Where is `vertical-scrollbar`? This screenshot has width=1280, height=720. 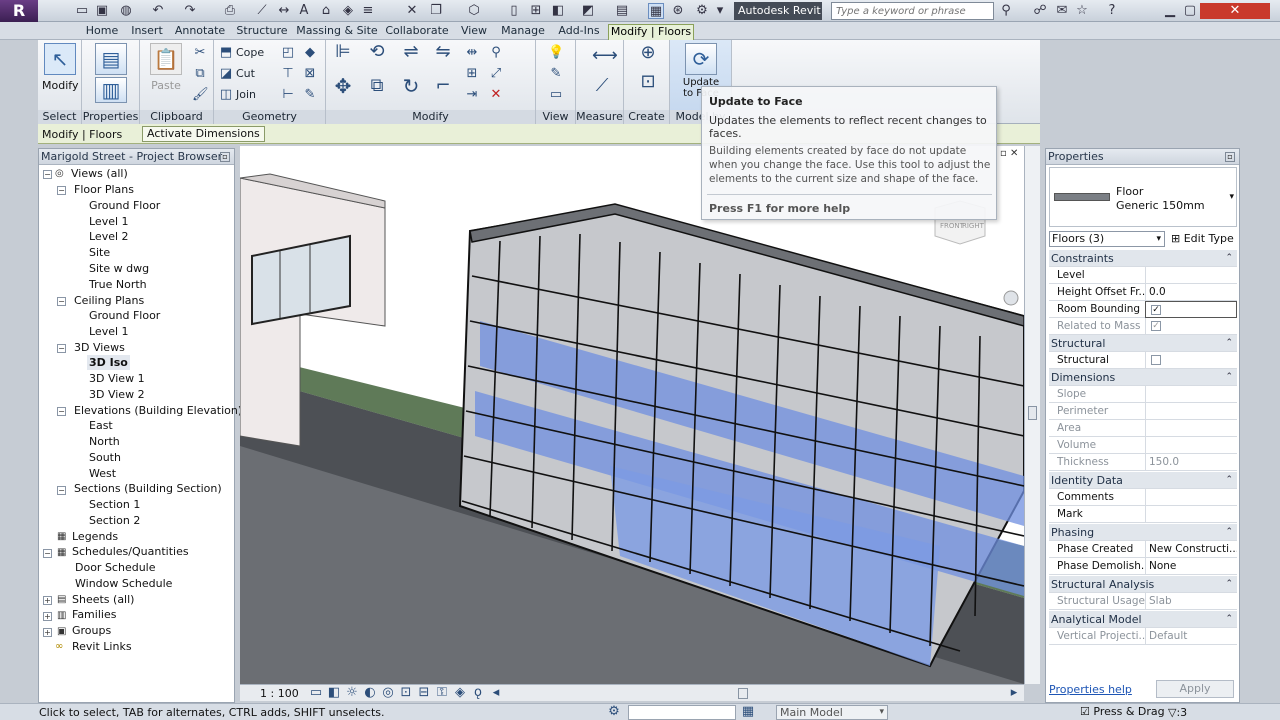
vertical-scrollbar is located at coordinates (1032, 415).